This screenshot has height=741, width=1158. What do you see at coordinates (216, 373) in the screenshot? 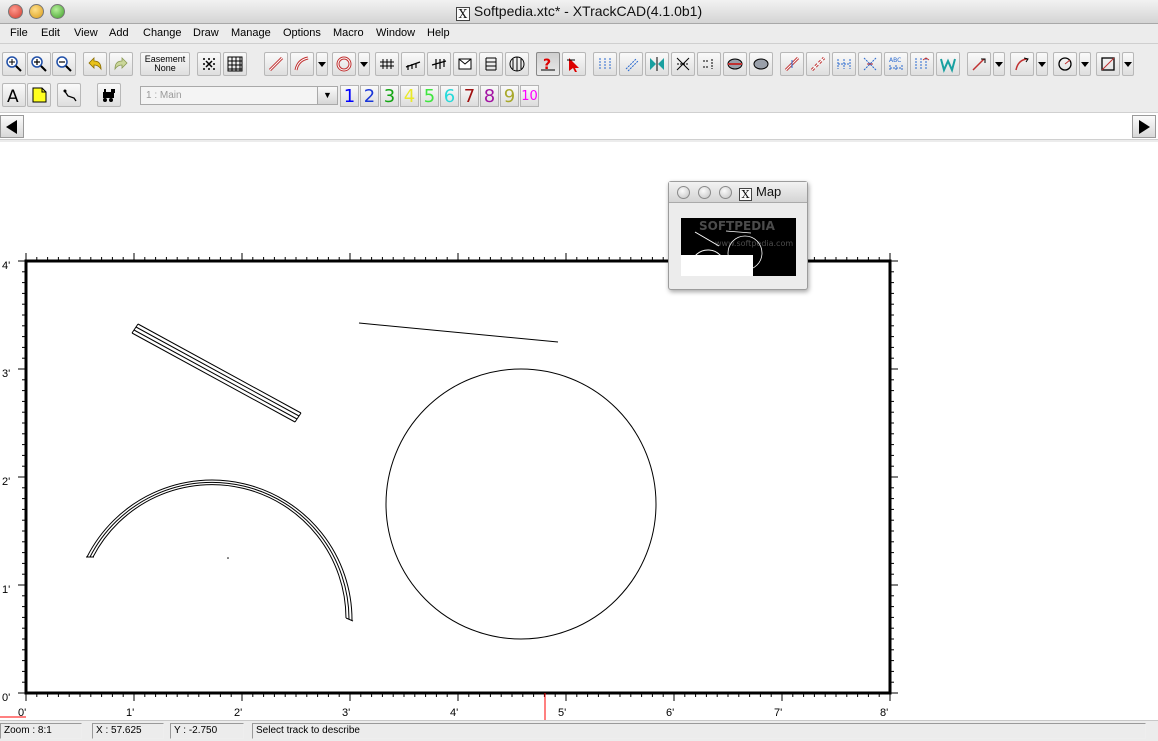
I see `straight-track-piece` at bounding box center [216, 373].